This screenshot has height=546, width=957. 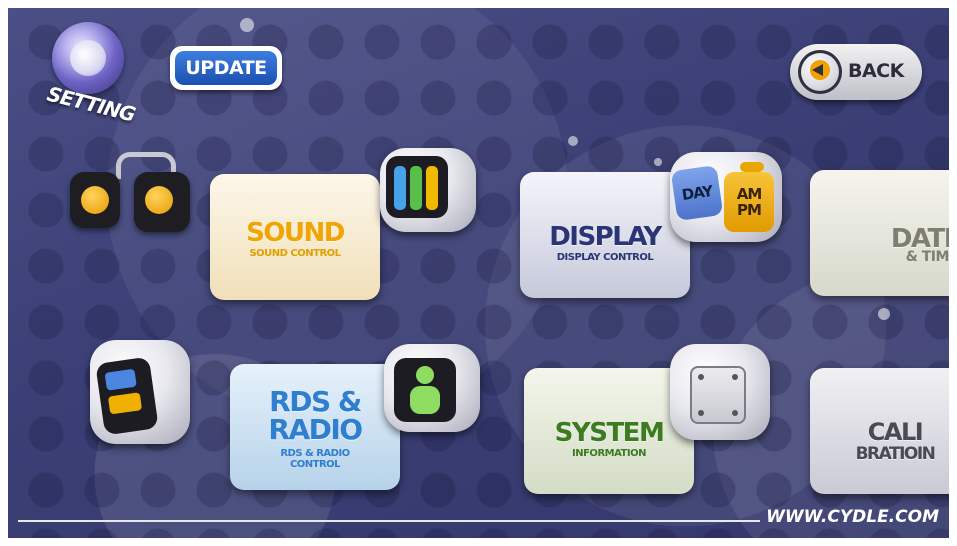 What do you see at coordinates (609, 453) in the screenshot?
I see `system-subtitle: INFORMATION` at bounding box center [609, 453].